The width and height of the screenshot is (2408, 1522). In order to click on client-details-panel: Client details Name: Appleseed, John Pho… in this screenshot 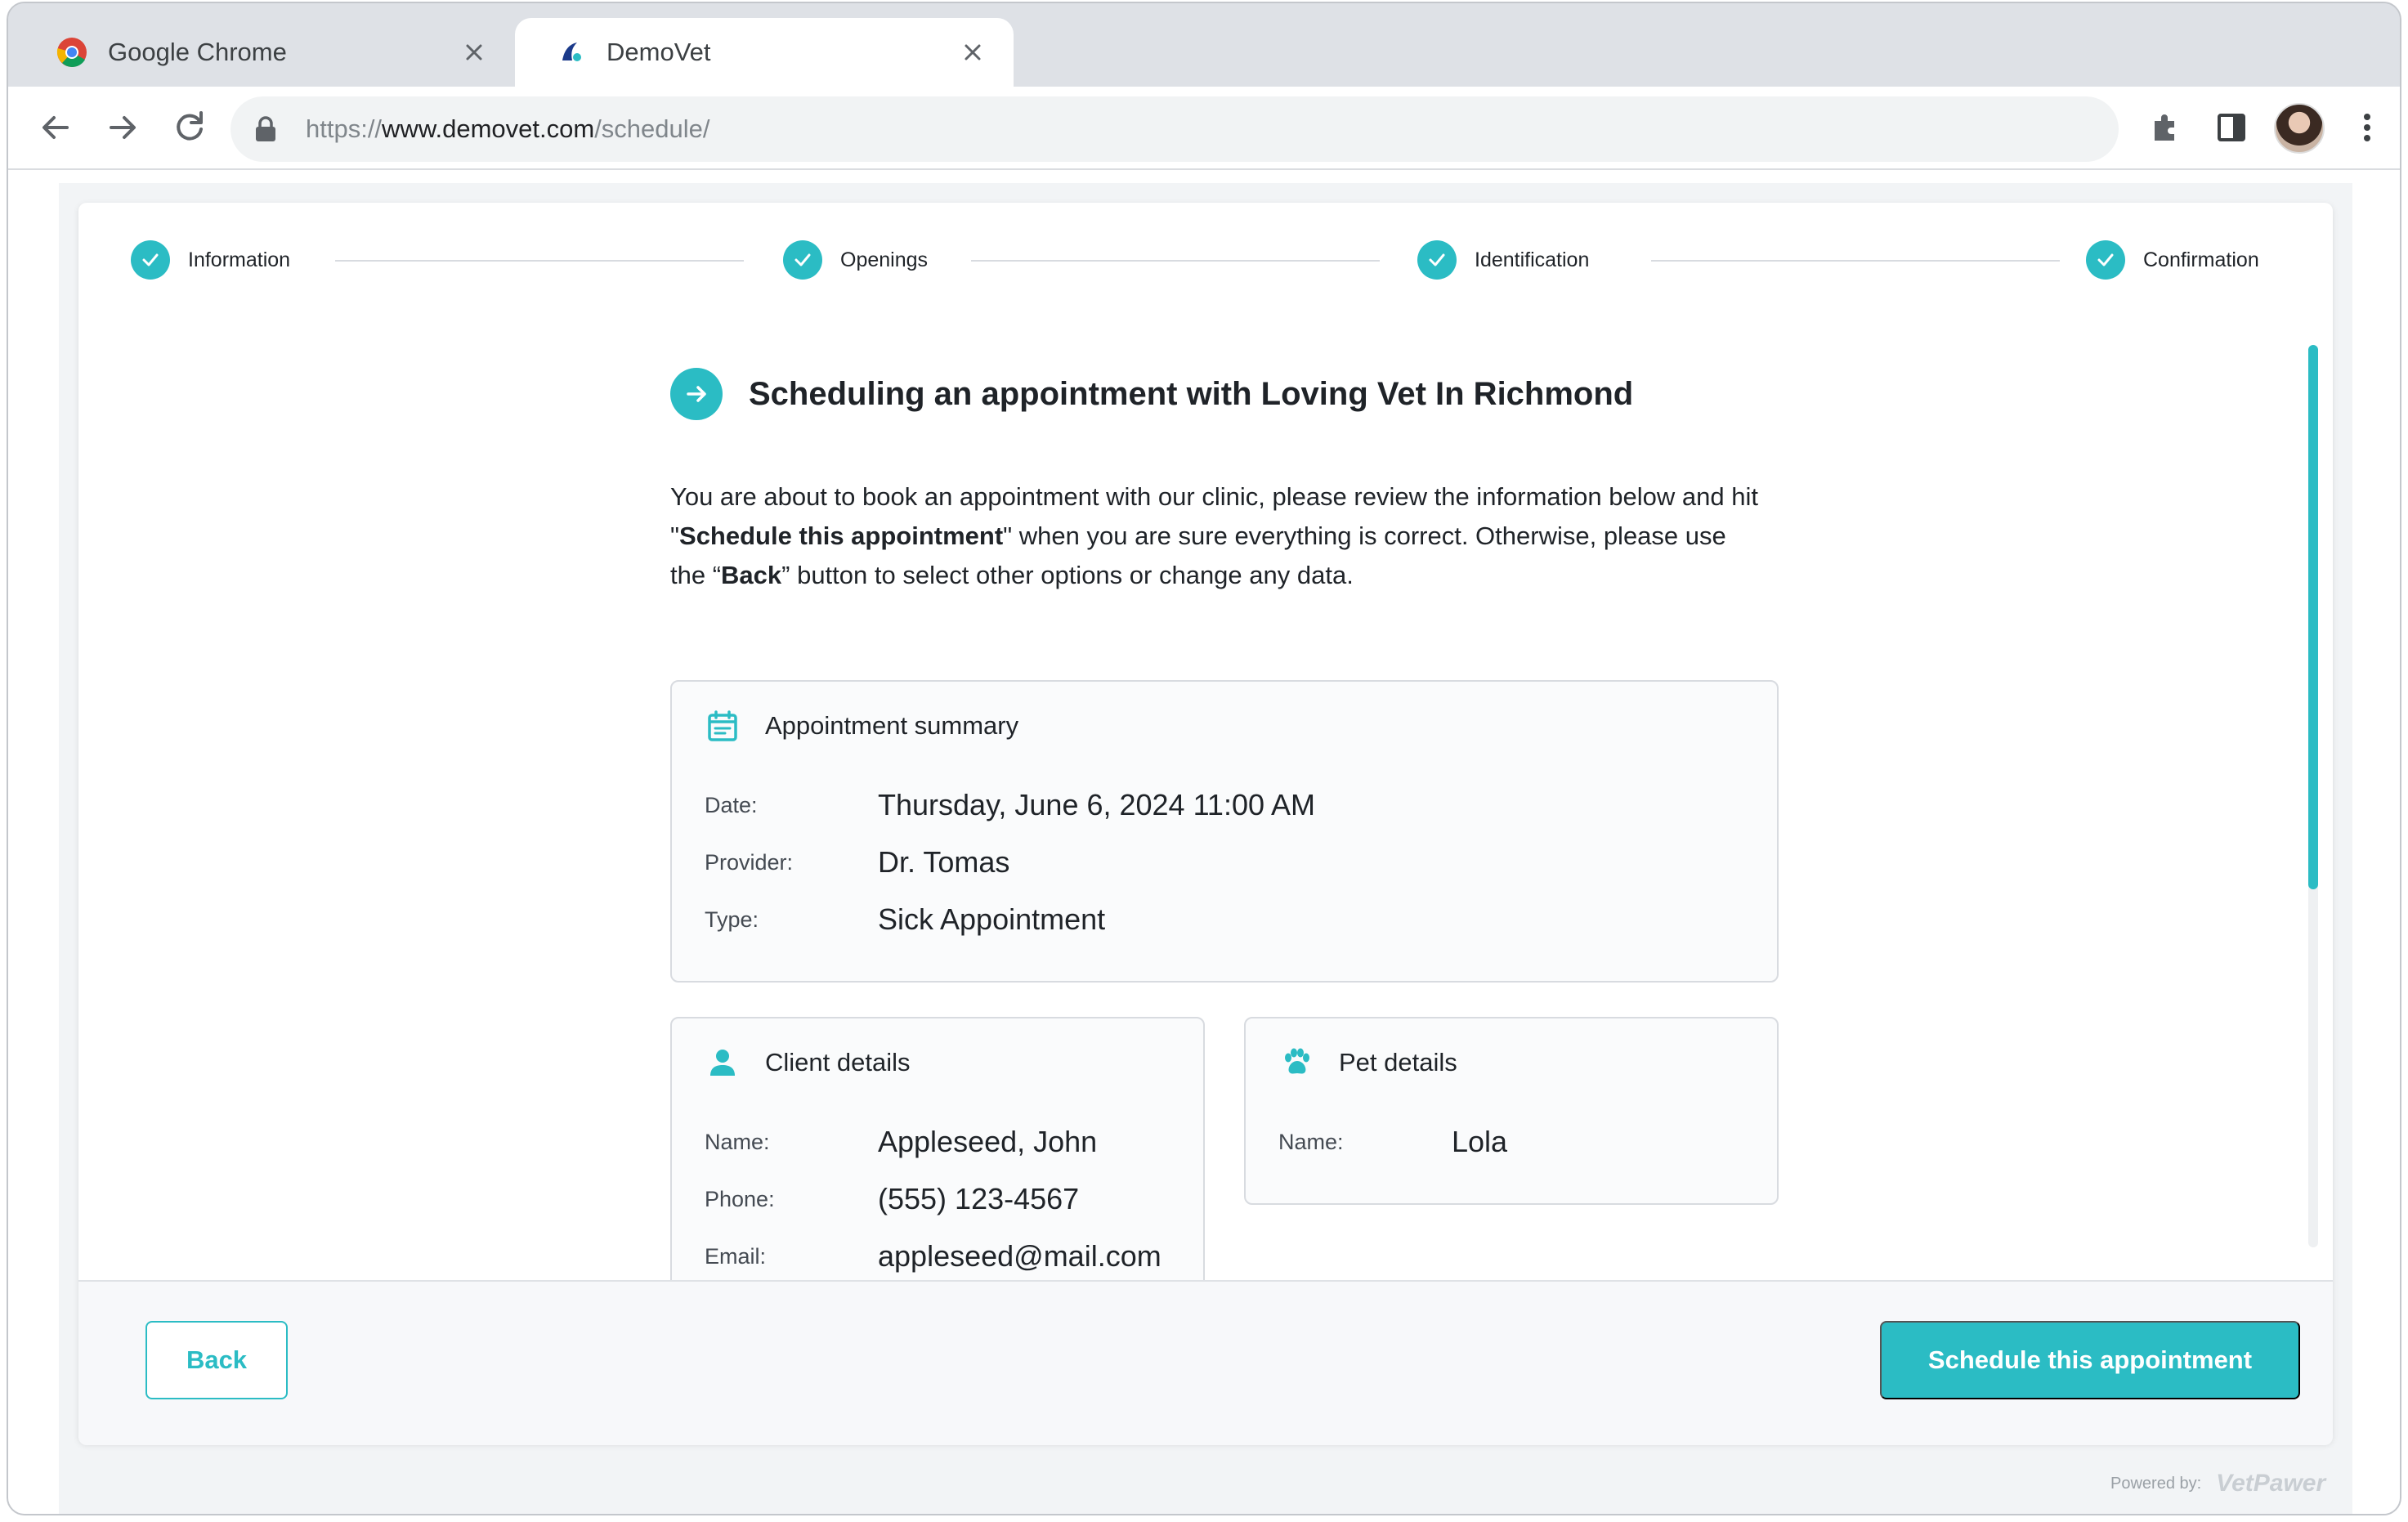, I will do `click(937, 1148)`.